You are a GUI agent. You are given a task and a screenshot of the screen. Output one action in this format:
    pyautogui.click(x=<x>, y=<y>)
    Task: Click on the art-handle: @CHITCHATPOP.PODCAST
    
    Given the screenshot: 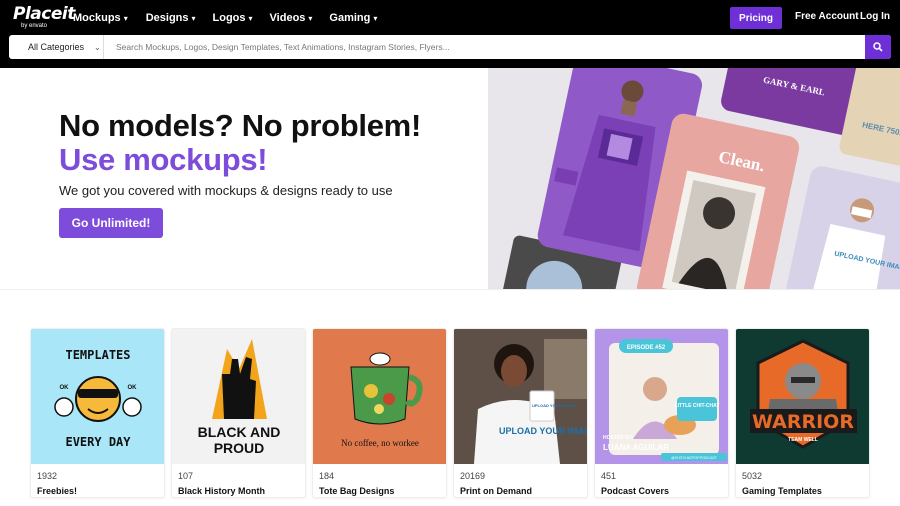 What is the action you would take?
    pyautogui.click(x=694, y=458)
    